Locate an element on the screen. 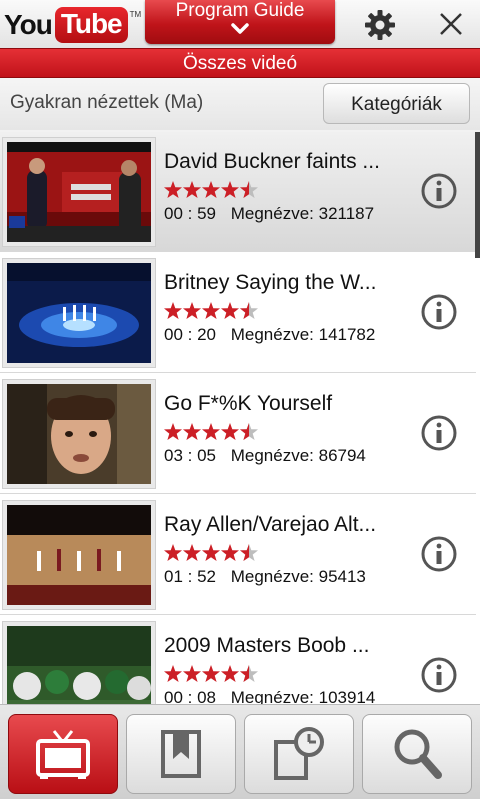 The image size is (480, 799). logo-tube-text: Tube is located at coordinates (91, 25).